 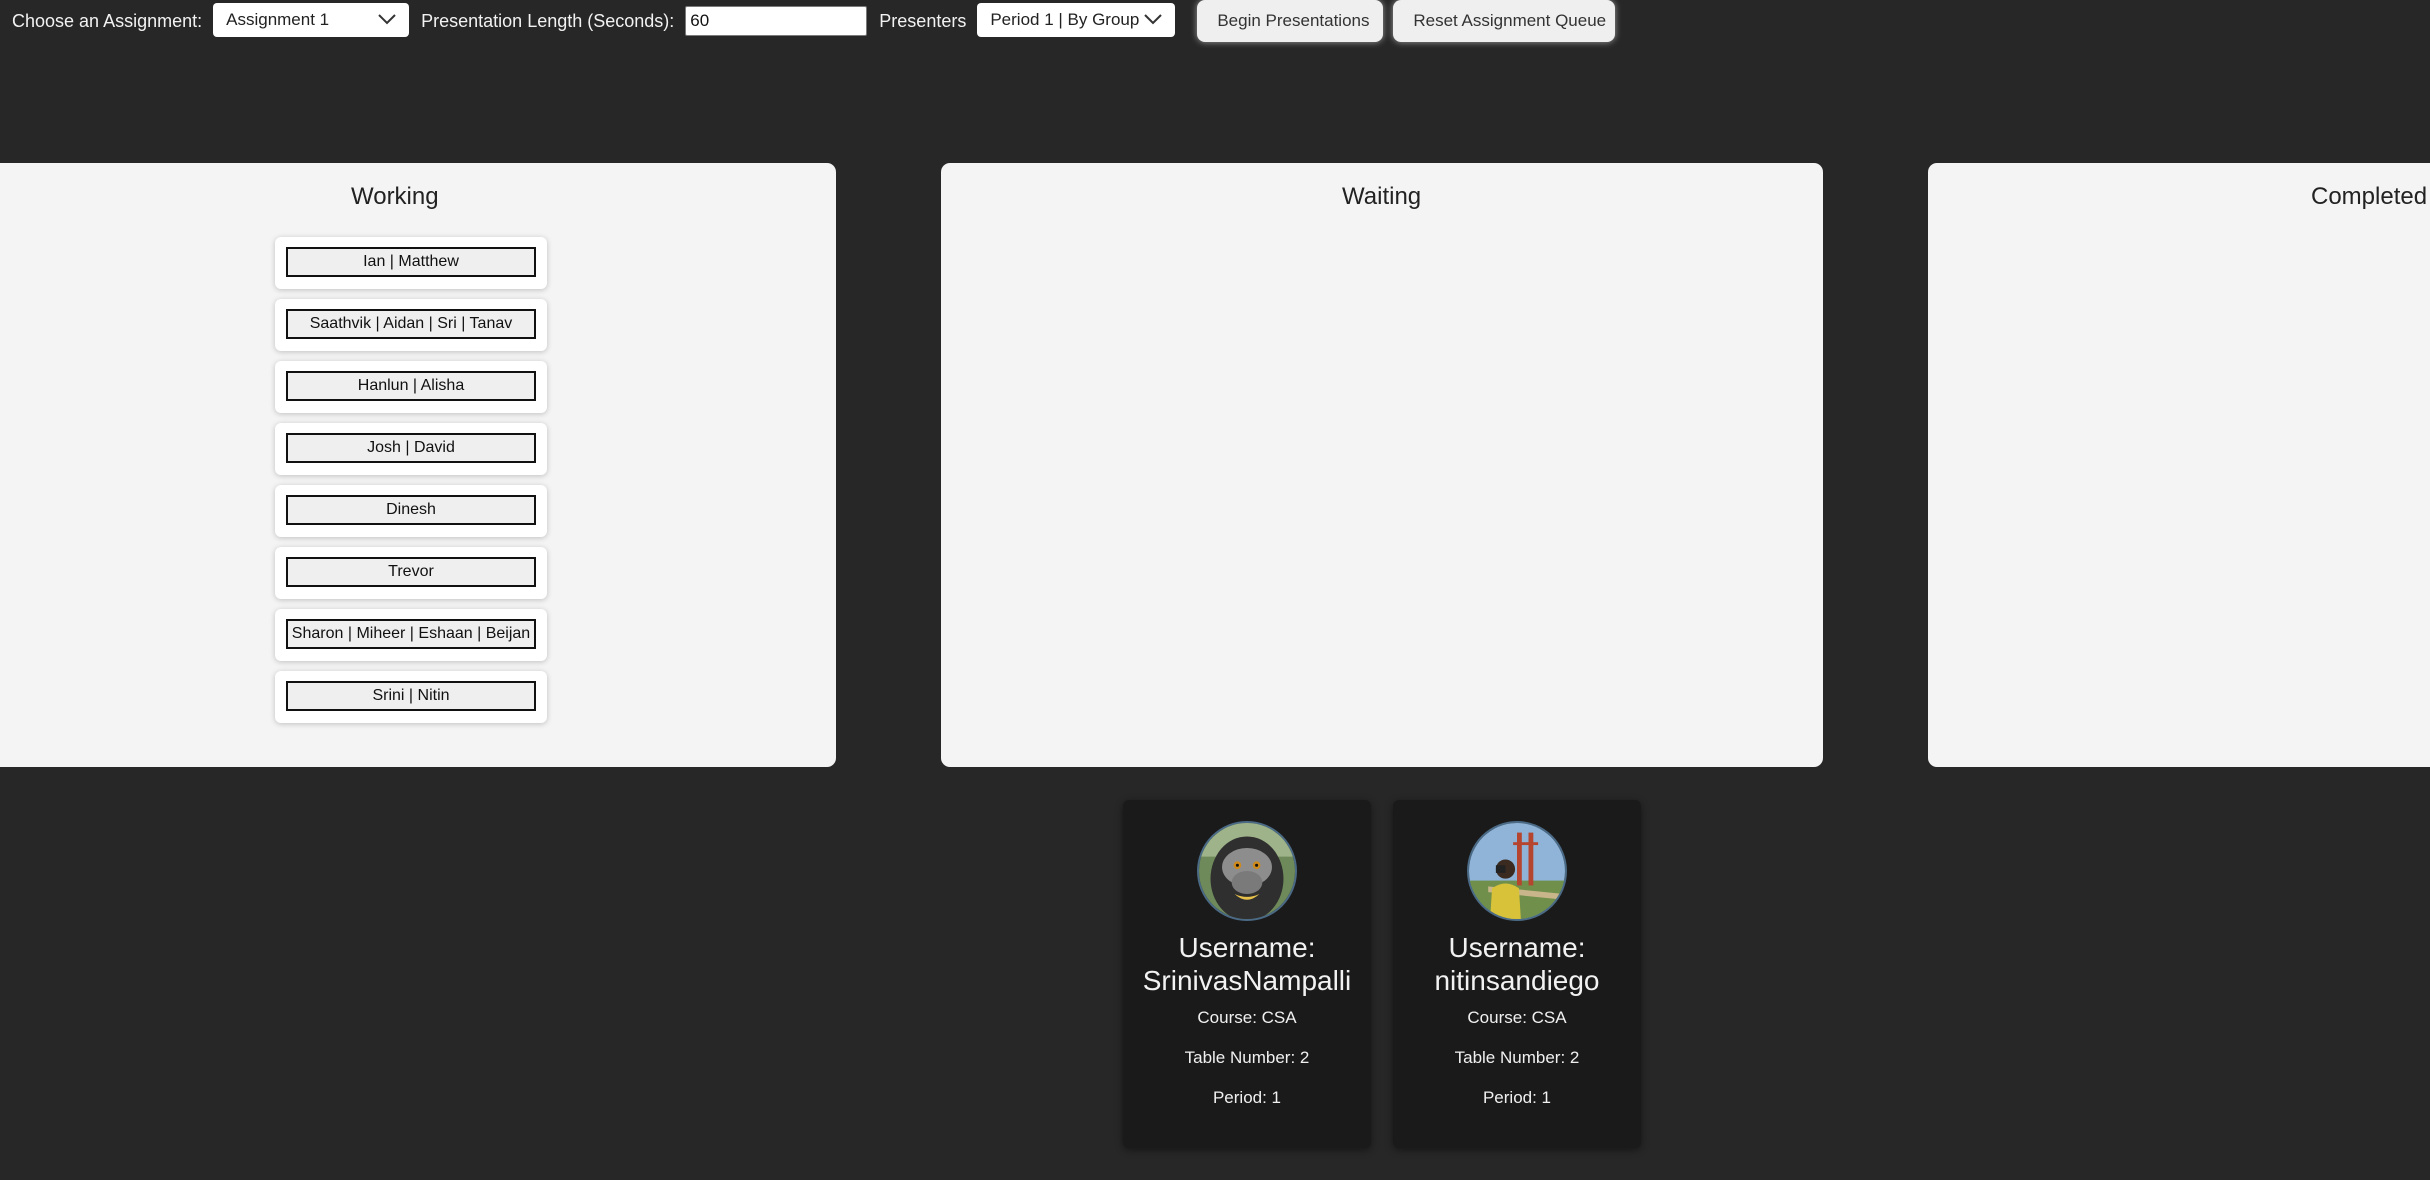 I want to click on group-card: Trevor, so click(x=411, y=573).